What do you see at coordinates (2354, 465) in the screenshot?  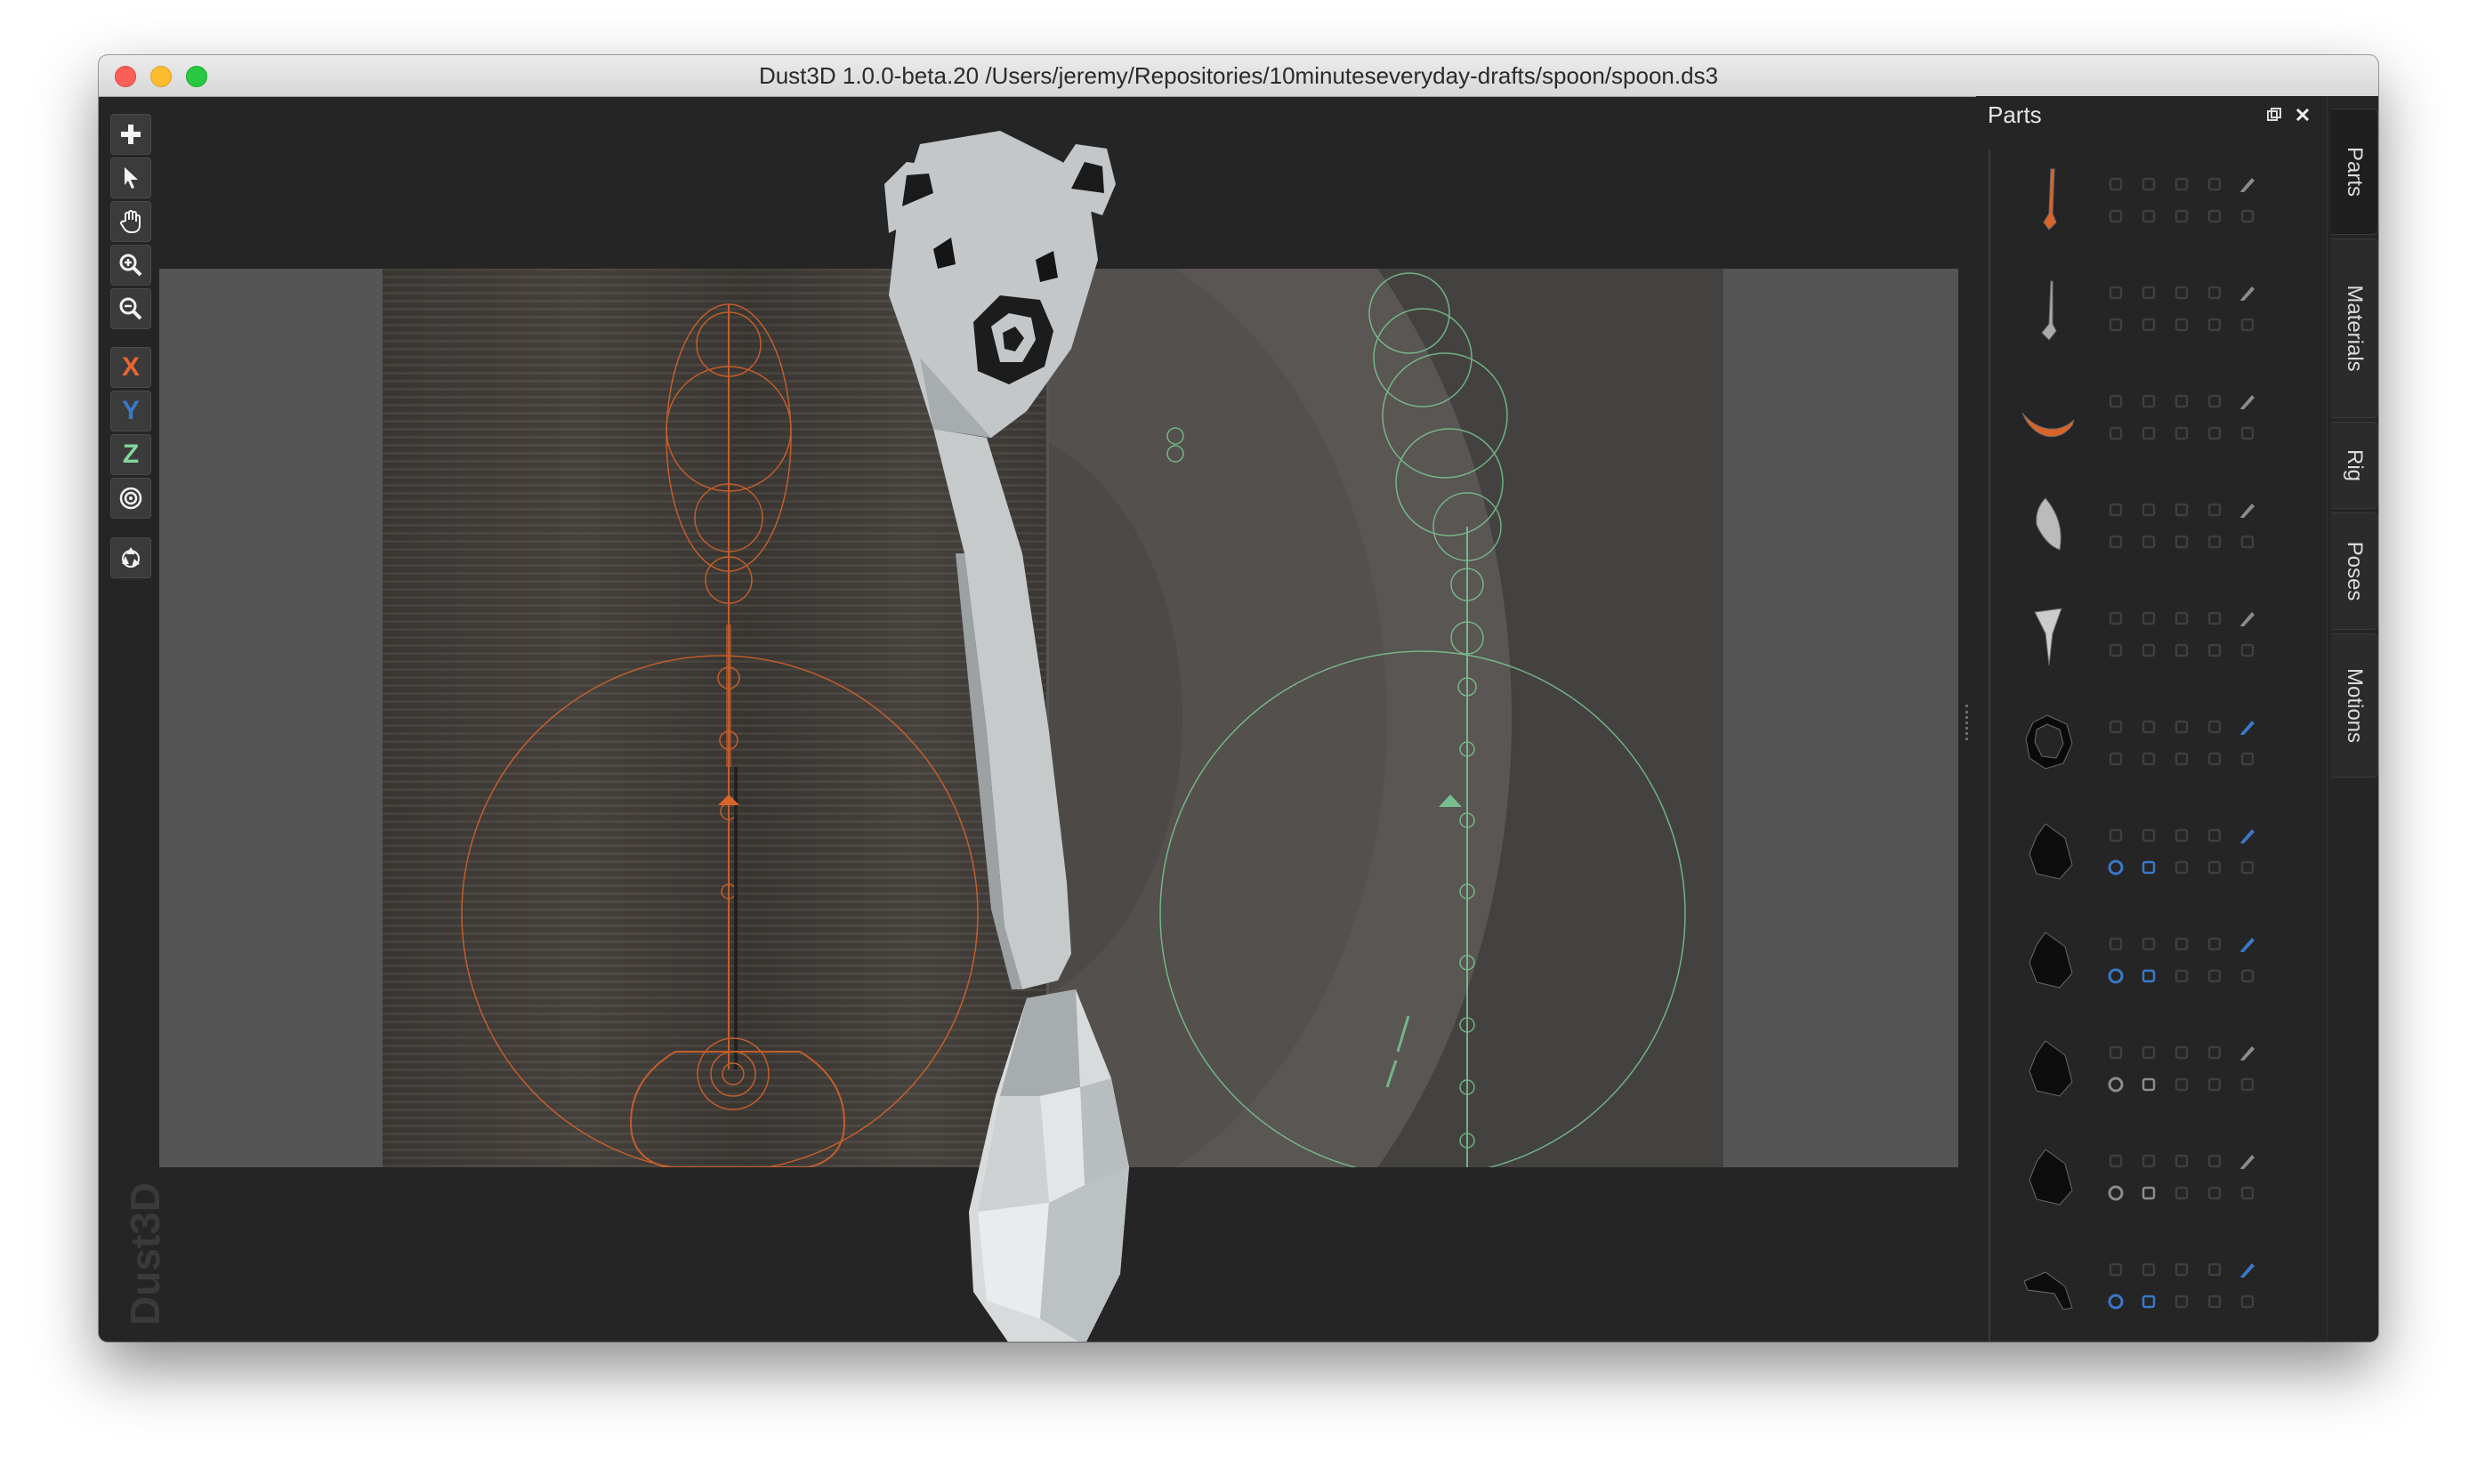 I see `tab-rig: Rig` at bounding box center [2354, 465].